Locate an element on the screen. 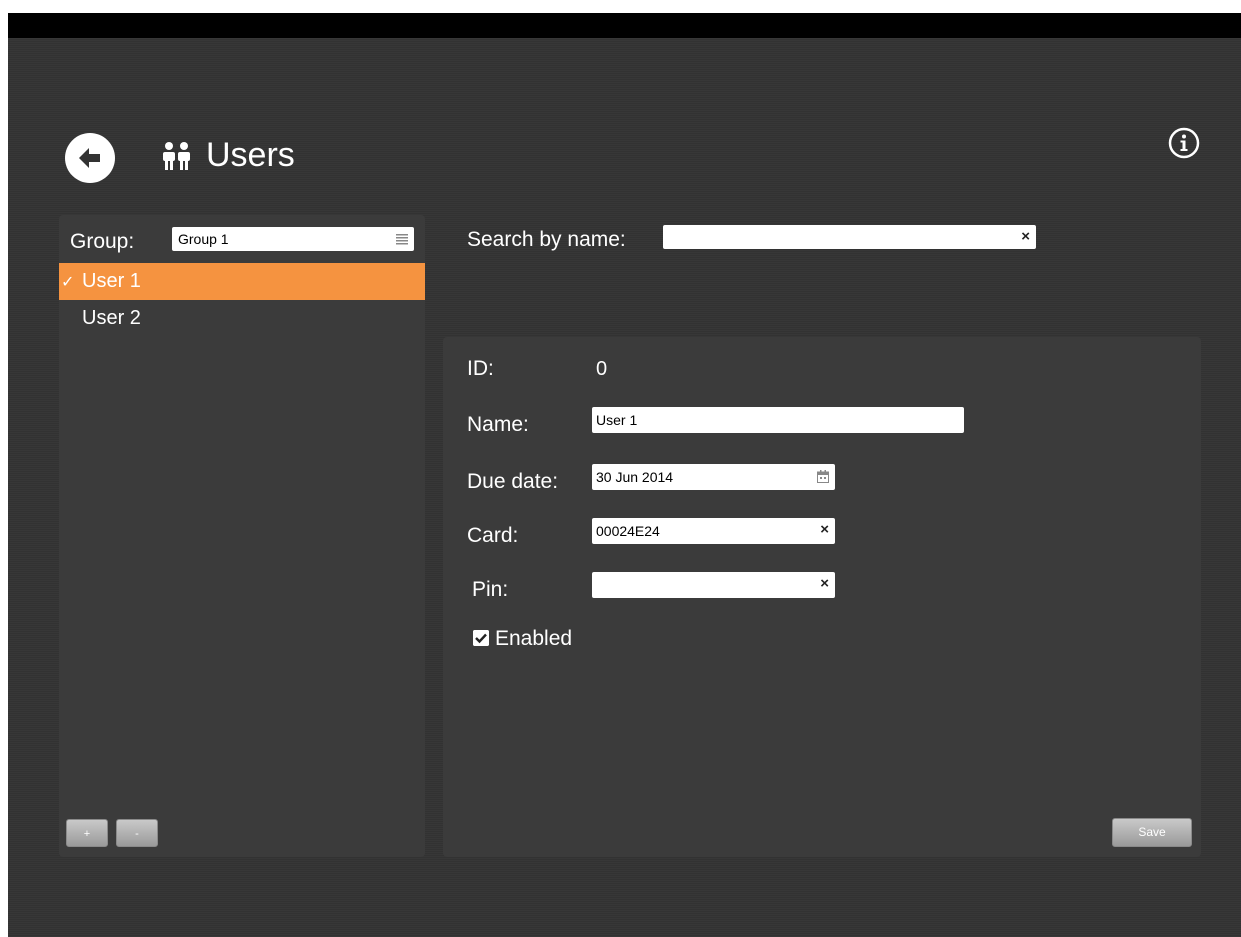 This screenshot has width=1241, height=937. pin-label: Pin: is located at coordinates (490, 589).